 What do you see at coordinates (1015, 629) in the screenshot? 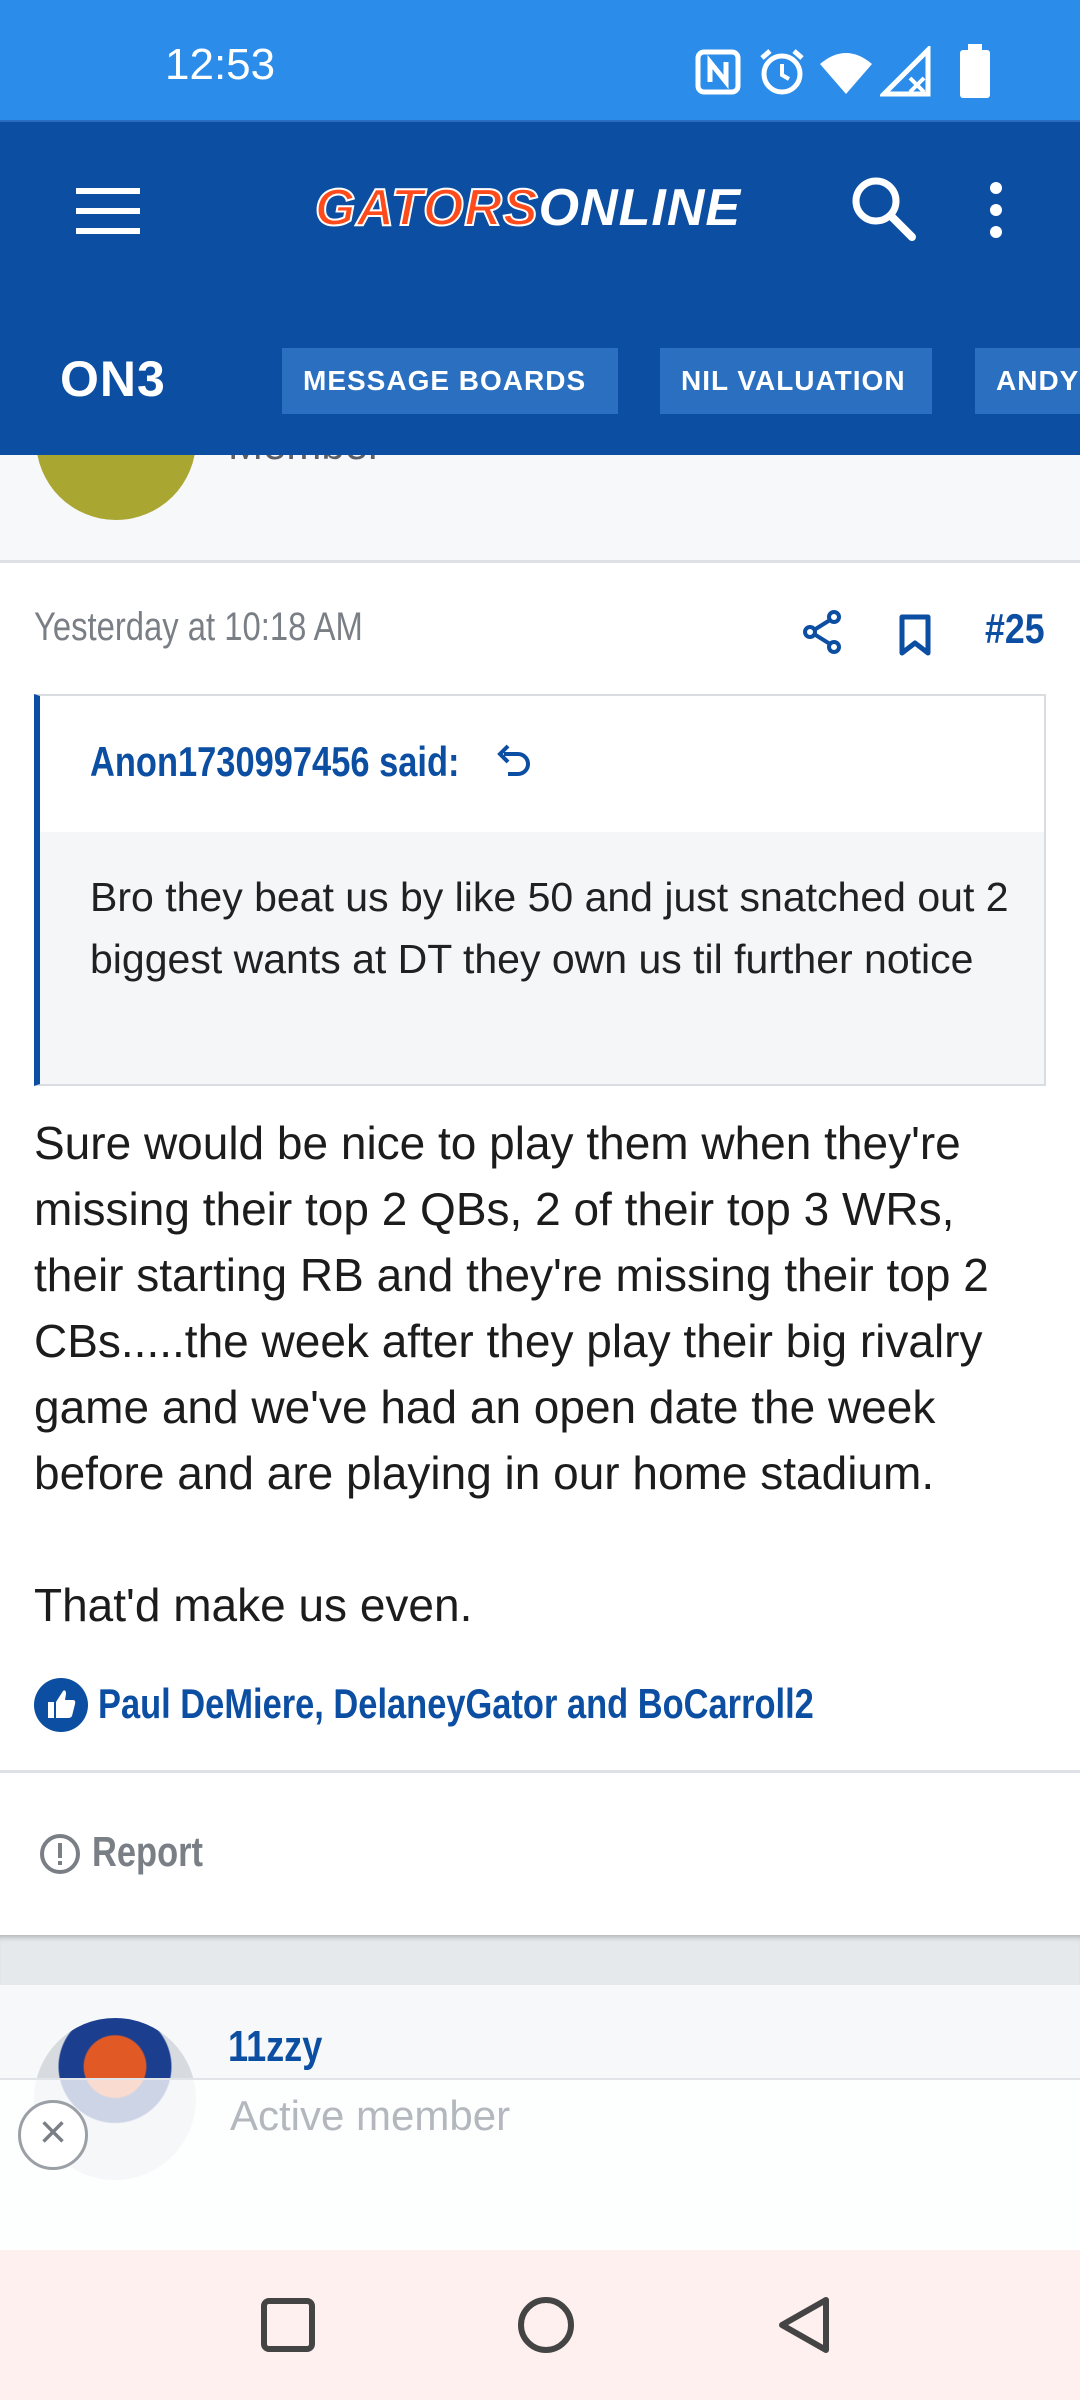
I see `post-number: #25` at bounding box center [1015, 629].